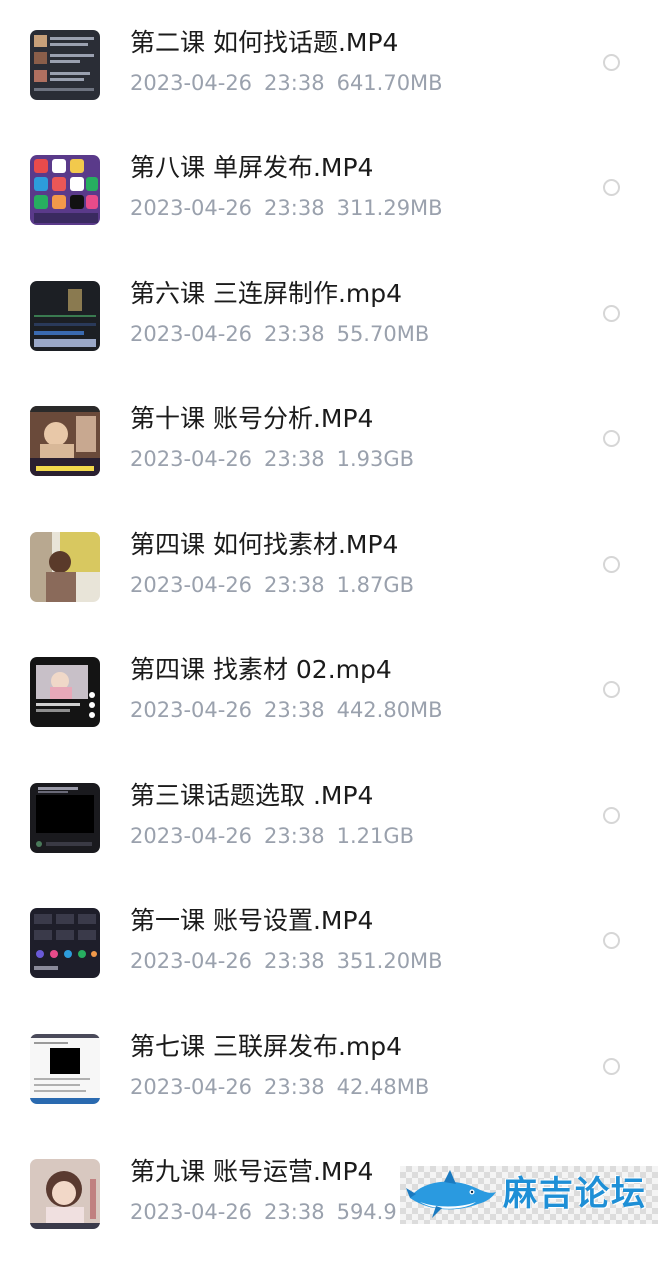 The width and height of the screenshot is (664, 1284). Describe the element at coordinates (261, 669) in the screenshot. I see `file-name: 第四课 找素材 02.mp4` at that location.